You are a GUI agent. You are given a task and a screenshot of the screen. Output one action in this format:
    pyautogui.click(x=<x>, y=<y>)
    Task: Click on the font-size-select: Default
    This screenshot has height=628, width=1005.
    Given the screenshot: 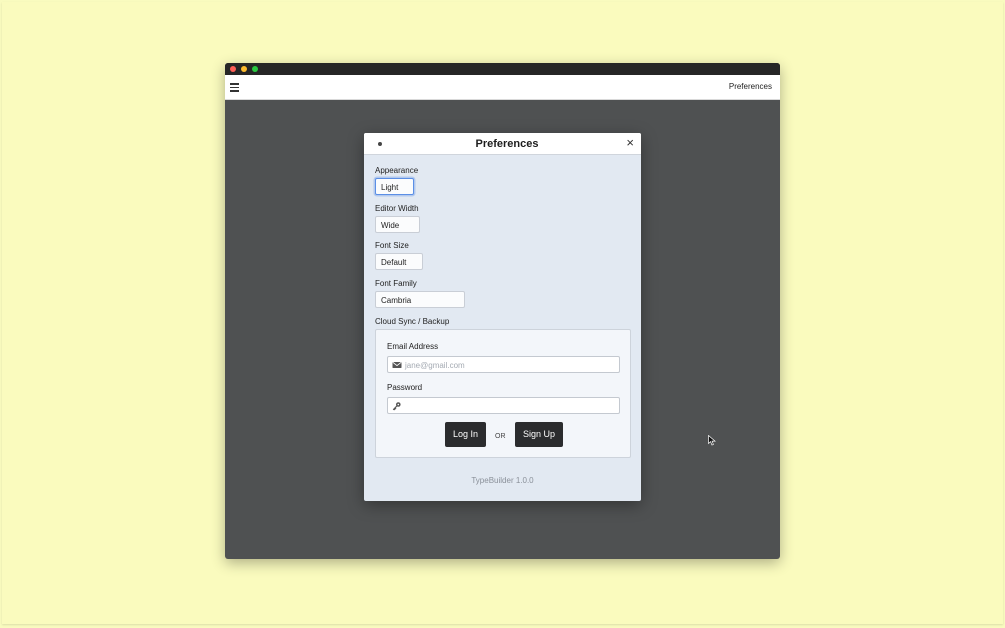 What is the action you would take?
    pyautogui.click(x=399, y=261)
    